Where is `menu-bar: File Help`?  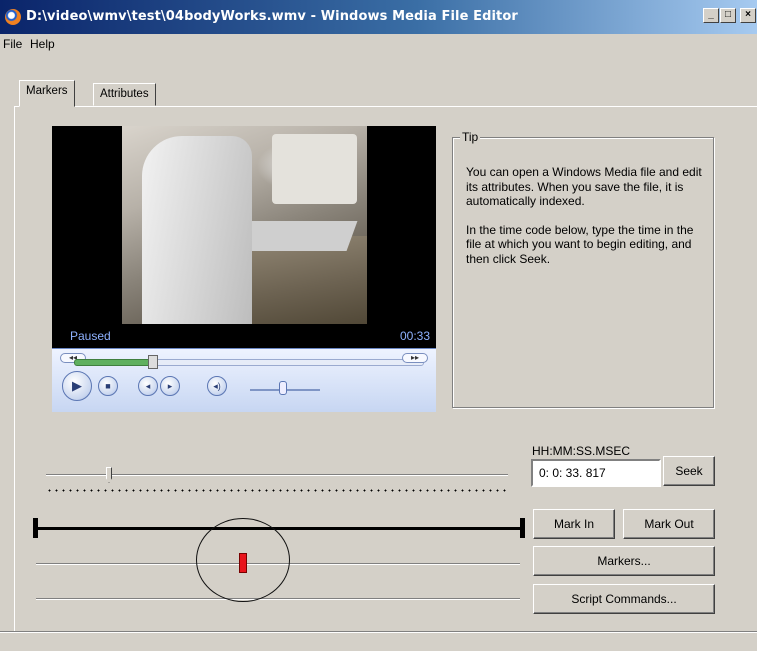 menu-bar: File Help is located at coordinates (378, 44).